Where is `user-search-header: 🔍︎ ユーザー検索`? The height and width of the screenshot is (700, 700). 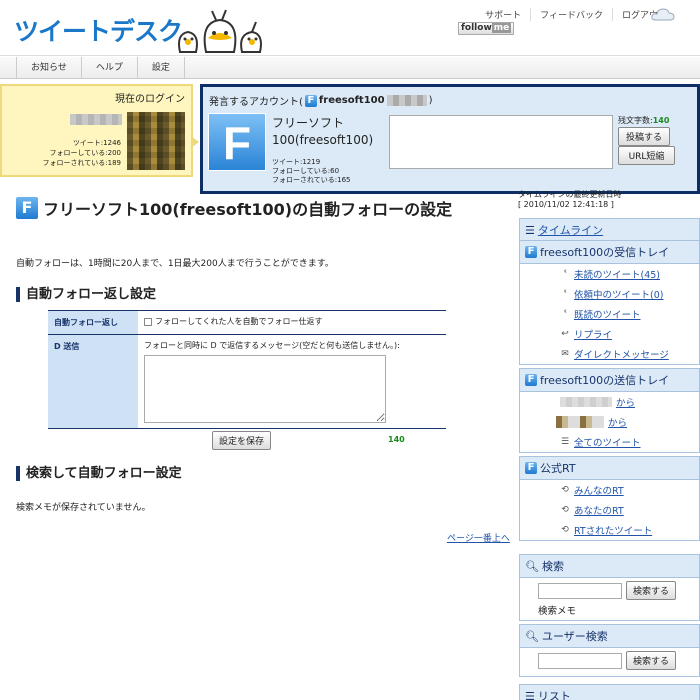
user-search-header: 🔍︎ ユーザー検索 is located at coordinates (609, 636).